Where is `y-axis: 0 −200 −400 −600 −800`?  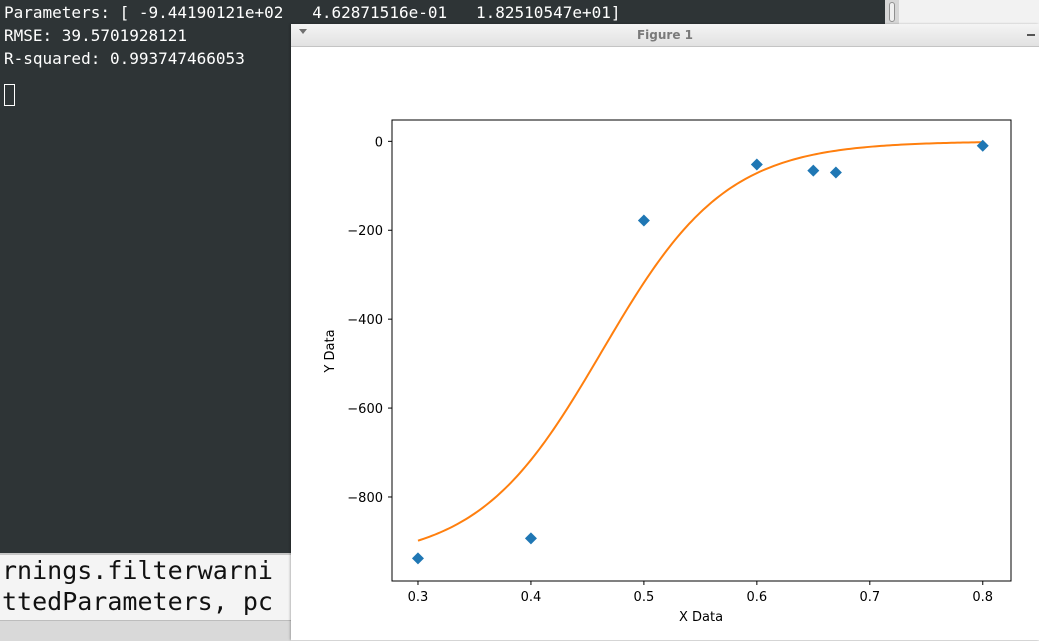
y-axis: 0 −200 −400 −600 −800 is located at coordinates (369, 320).